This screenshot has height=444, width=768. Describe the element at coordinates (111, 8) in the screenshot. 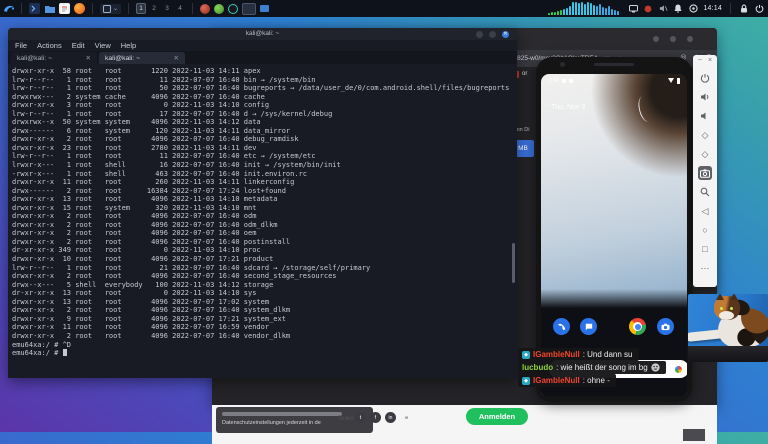

I see `app-finder-dropdown: ⌄` at that location.